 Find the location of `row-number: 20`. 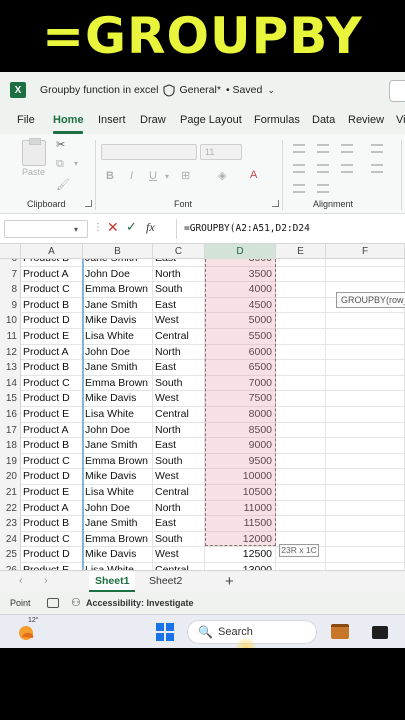

row-number: 20 is located at coordinates (10, 477).